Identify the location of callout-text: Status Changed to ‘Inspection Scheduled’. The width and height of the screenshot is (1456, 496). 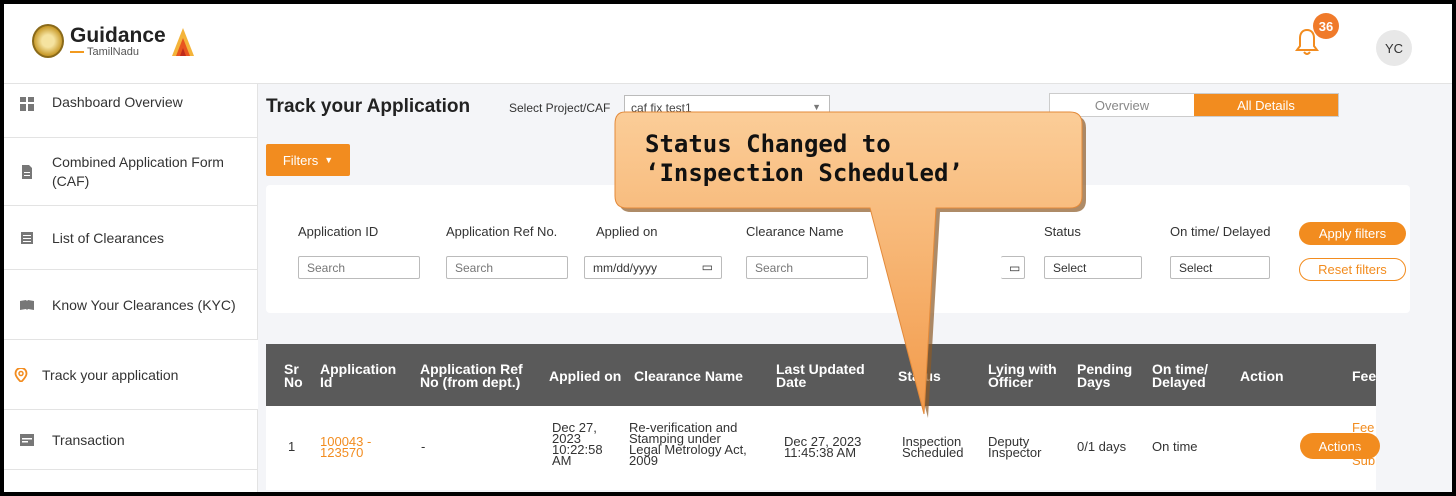
(804, 159).